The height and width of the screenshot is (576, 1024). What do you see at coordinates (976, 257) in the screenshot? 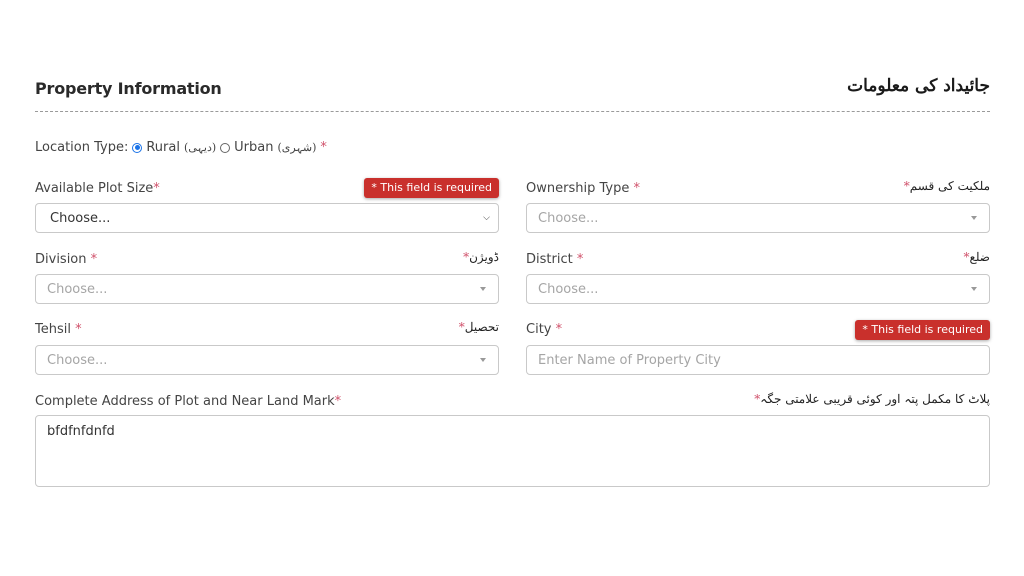
I see `district-label-urdu: ضلع*` at bounding box center [976, 257].